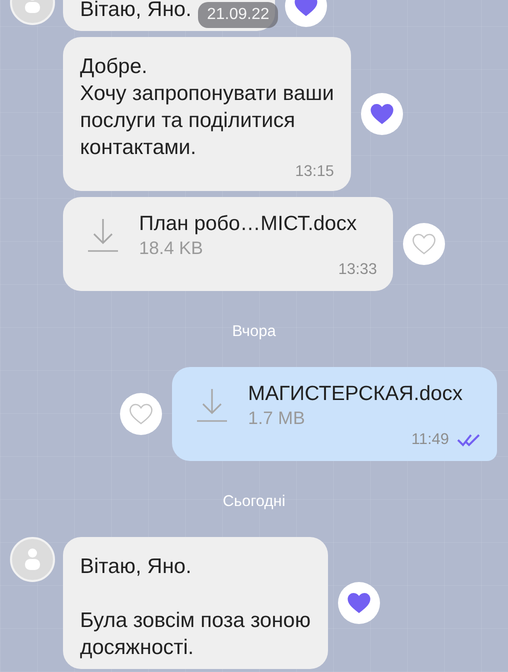  Describe the element at coordinates (357, 270) in the screenshot. I see `message-time: 13:33` at that location.